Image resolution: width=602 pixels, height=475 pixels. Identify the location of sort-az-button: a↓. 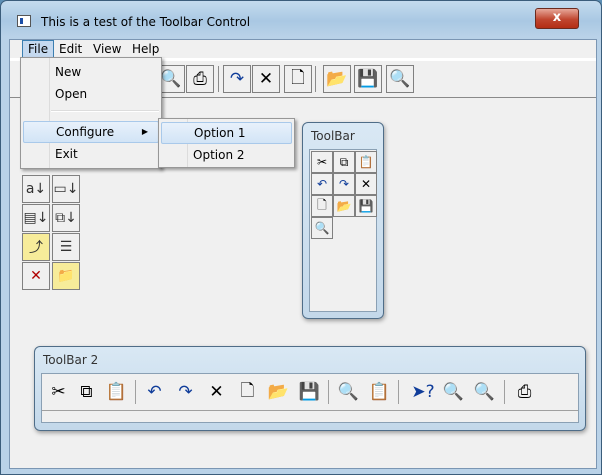
(36, 189).